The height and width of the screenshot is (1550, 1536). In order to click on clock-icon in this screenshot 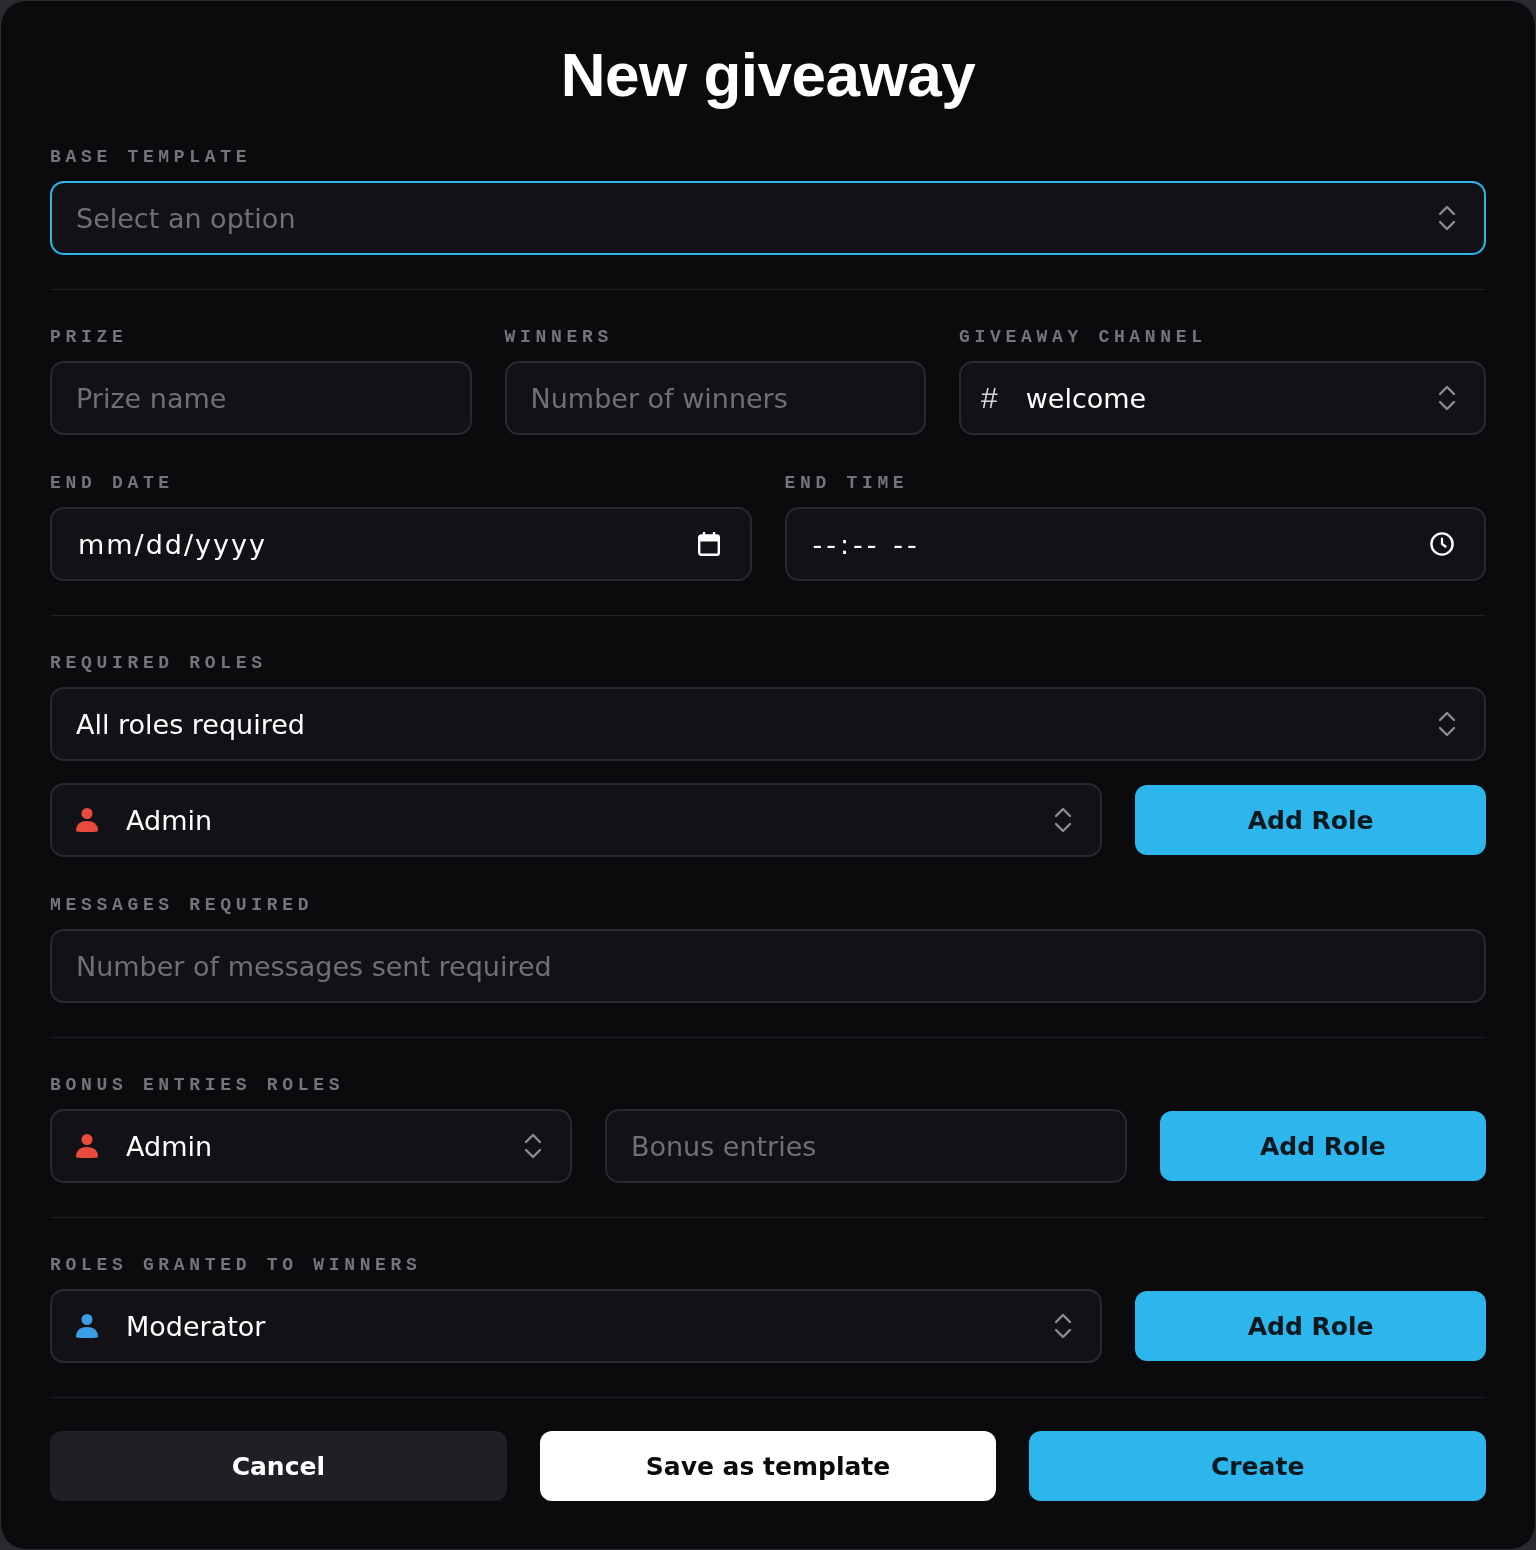, I will do `click(1442, 544)`.